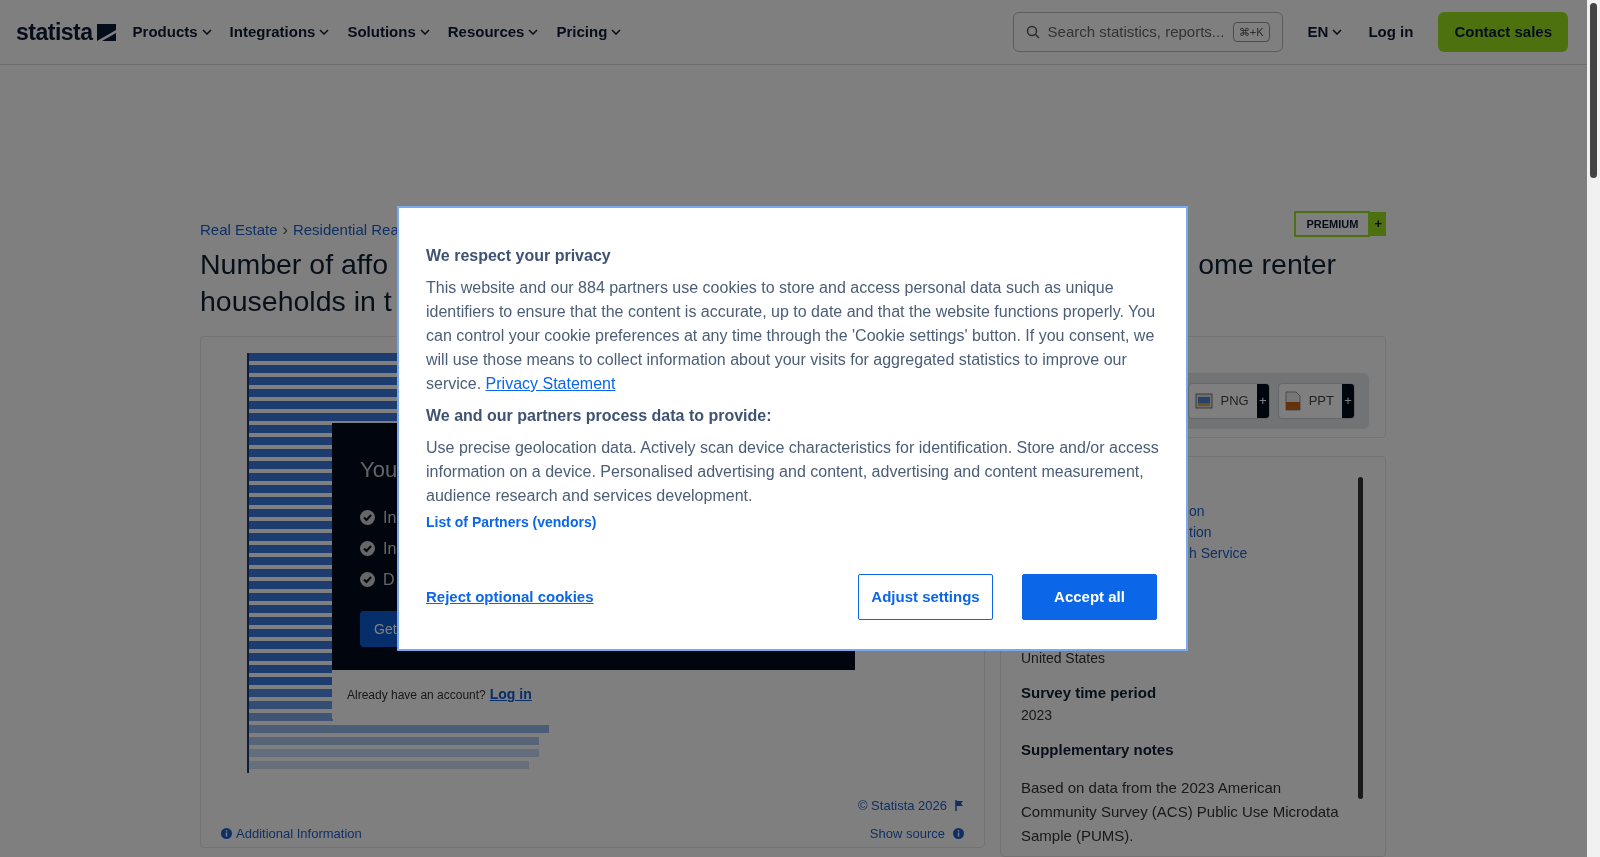  Describe the element at coordinates (959, 806) in the screenshot. I see `flag-icon` at that location.